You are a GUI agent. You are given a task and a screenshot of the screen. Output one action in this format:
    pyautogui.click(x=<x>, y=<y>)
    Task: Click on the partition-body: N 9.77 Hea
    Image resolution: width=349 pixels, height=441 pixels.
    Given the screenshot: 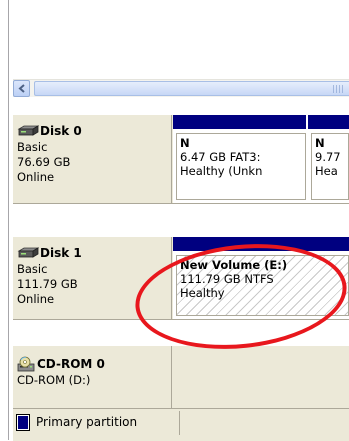 What is the action you would take?
    pyautogui.click(x=330, y=166)
    